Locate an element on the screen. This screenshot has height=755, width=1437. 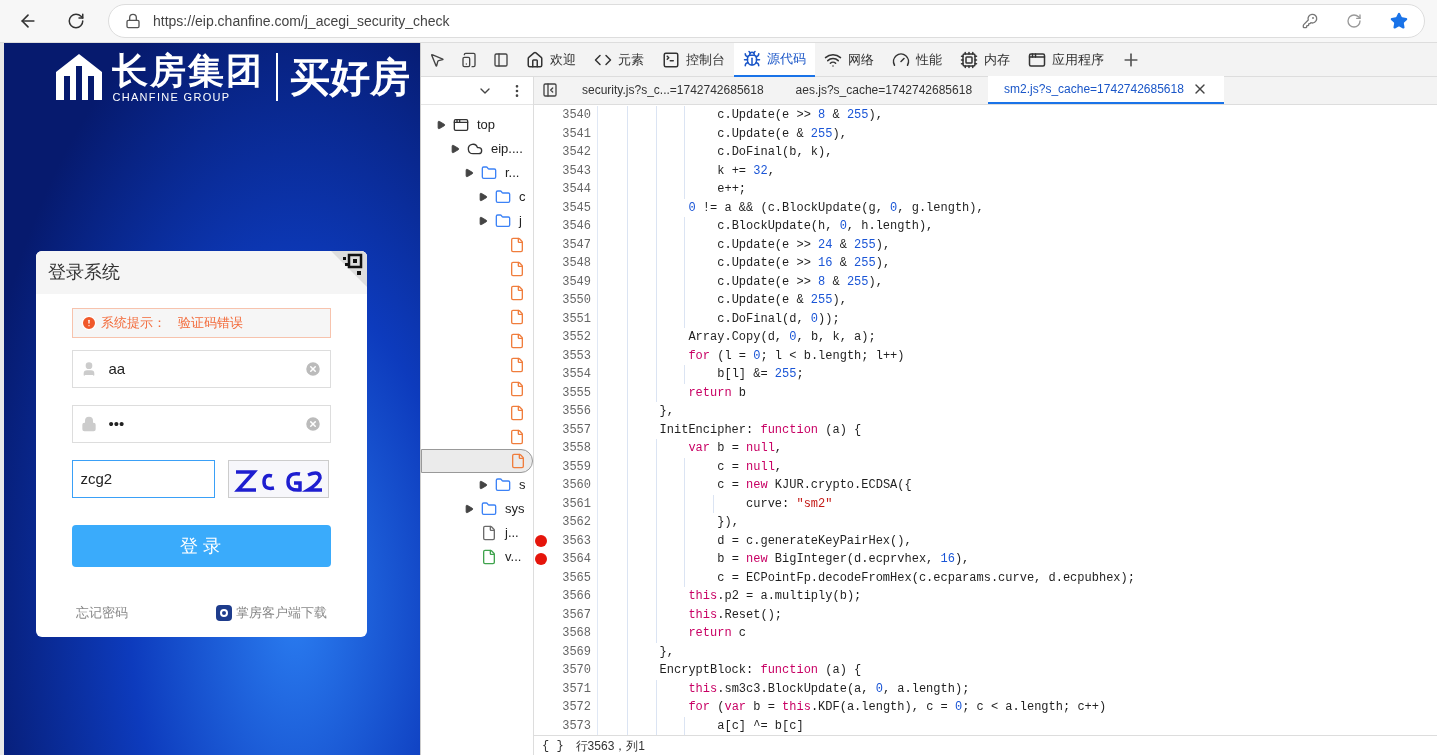
line-gutter: 3559 is located at coordinates (566, 466).